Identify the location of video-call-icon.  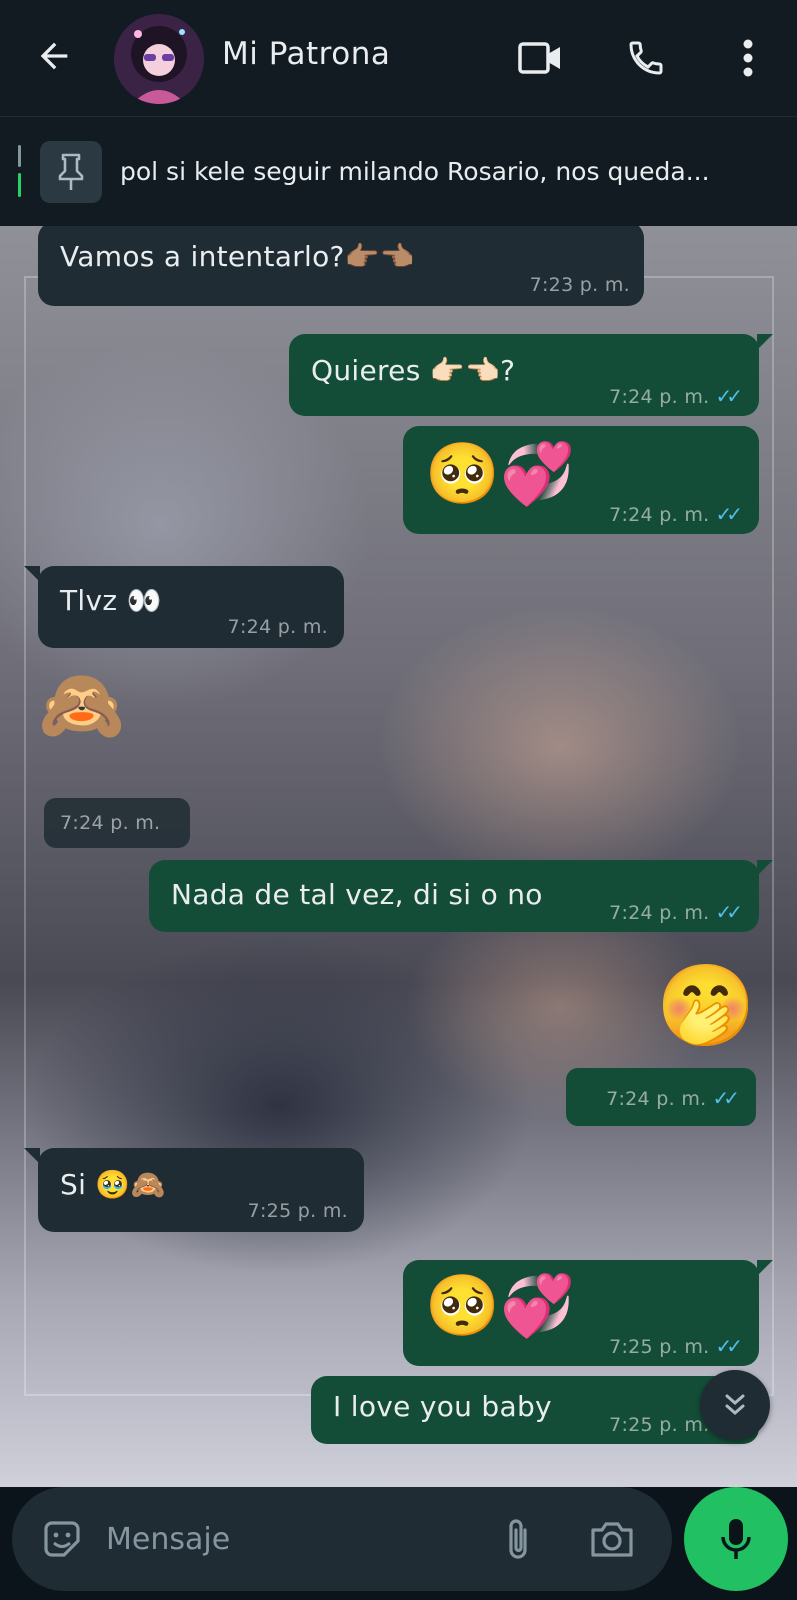
(539, 58).